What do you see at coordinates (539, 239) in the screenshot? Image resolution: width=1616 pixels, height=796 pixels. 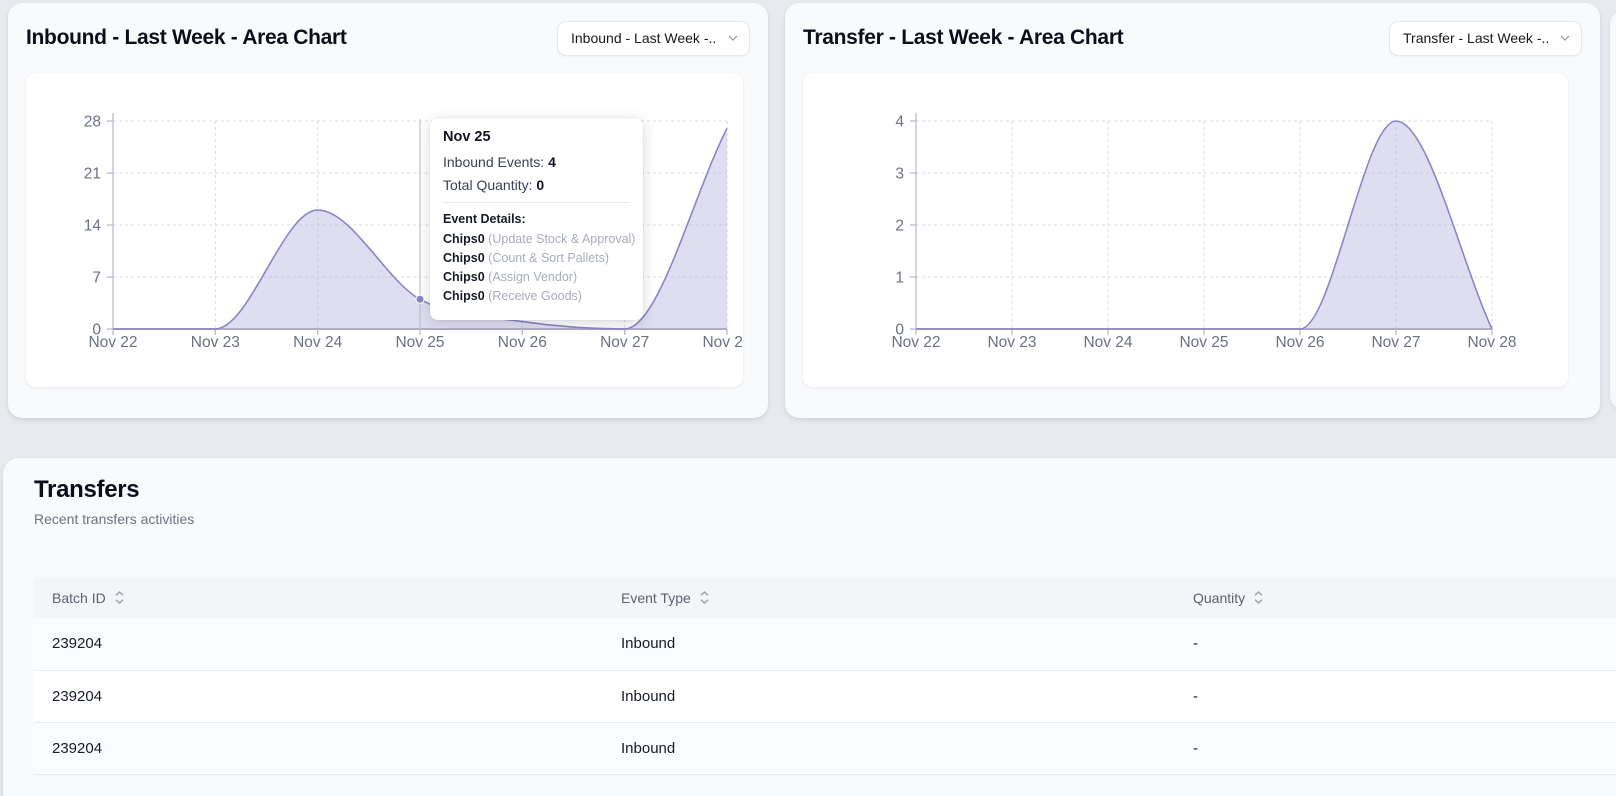 I see `tooltip-detail-row: Chips0 (Update Stock & Approval)` at bounding box center [539, 239].